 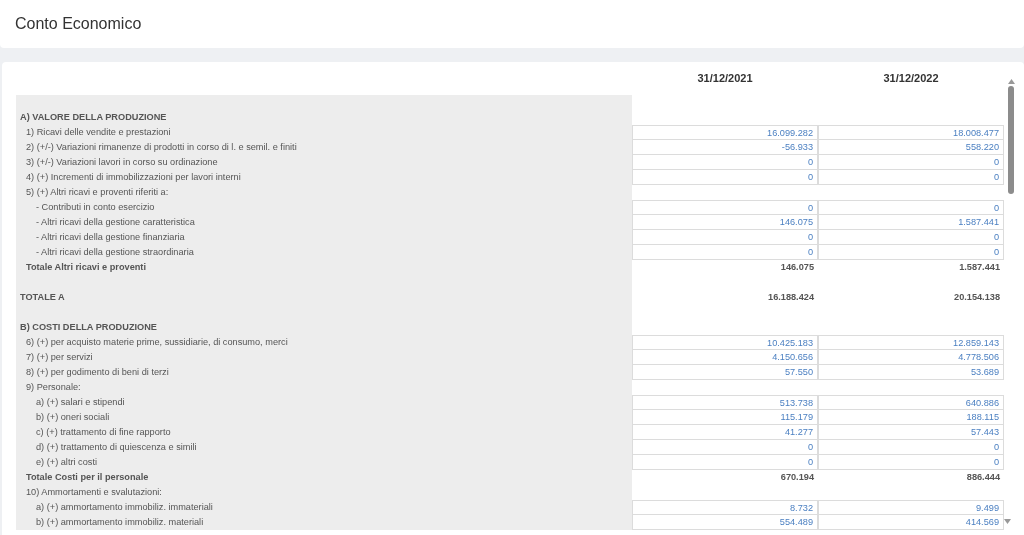 What do you see at coordinates (88, 327) in the screenshot?
I see `row-label: B) COSTI DELLA PRODUZIONE` at bounding box center [88, 327].